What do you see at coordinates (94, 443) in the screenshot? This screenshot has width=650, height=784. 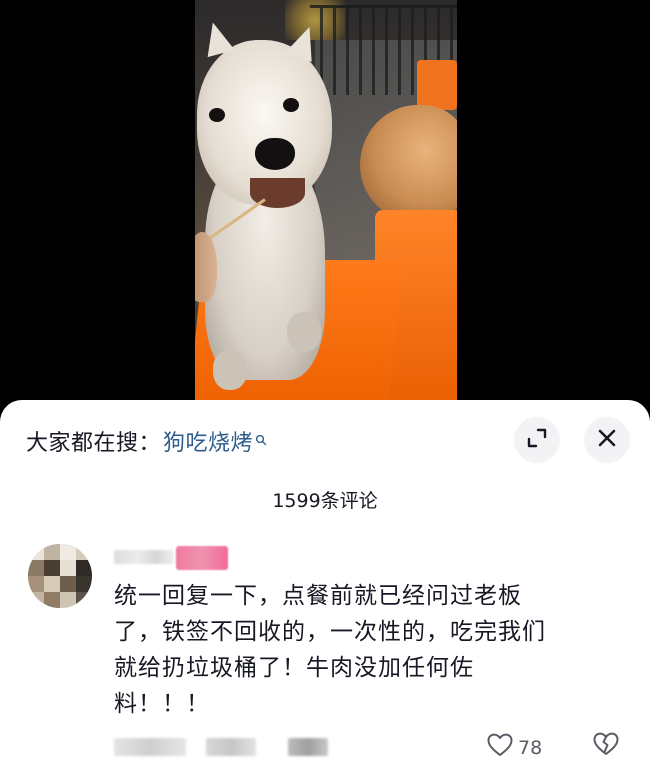 I see `trending-search-label: 大家都在搜：` at bounding box center [94, 443].